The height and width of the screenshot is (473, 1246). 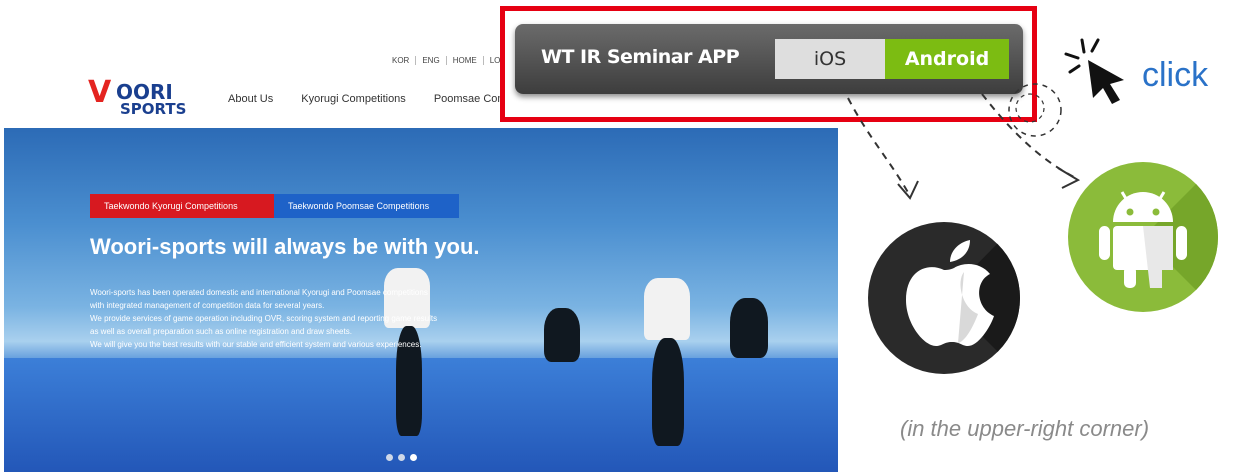 What do you see at coordinates (1143, 237) in the screenshot?
I see `android-icon` at bounding box center [1143, 237].